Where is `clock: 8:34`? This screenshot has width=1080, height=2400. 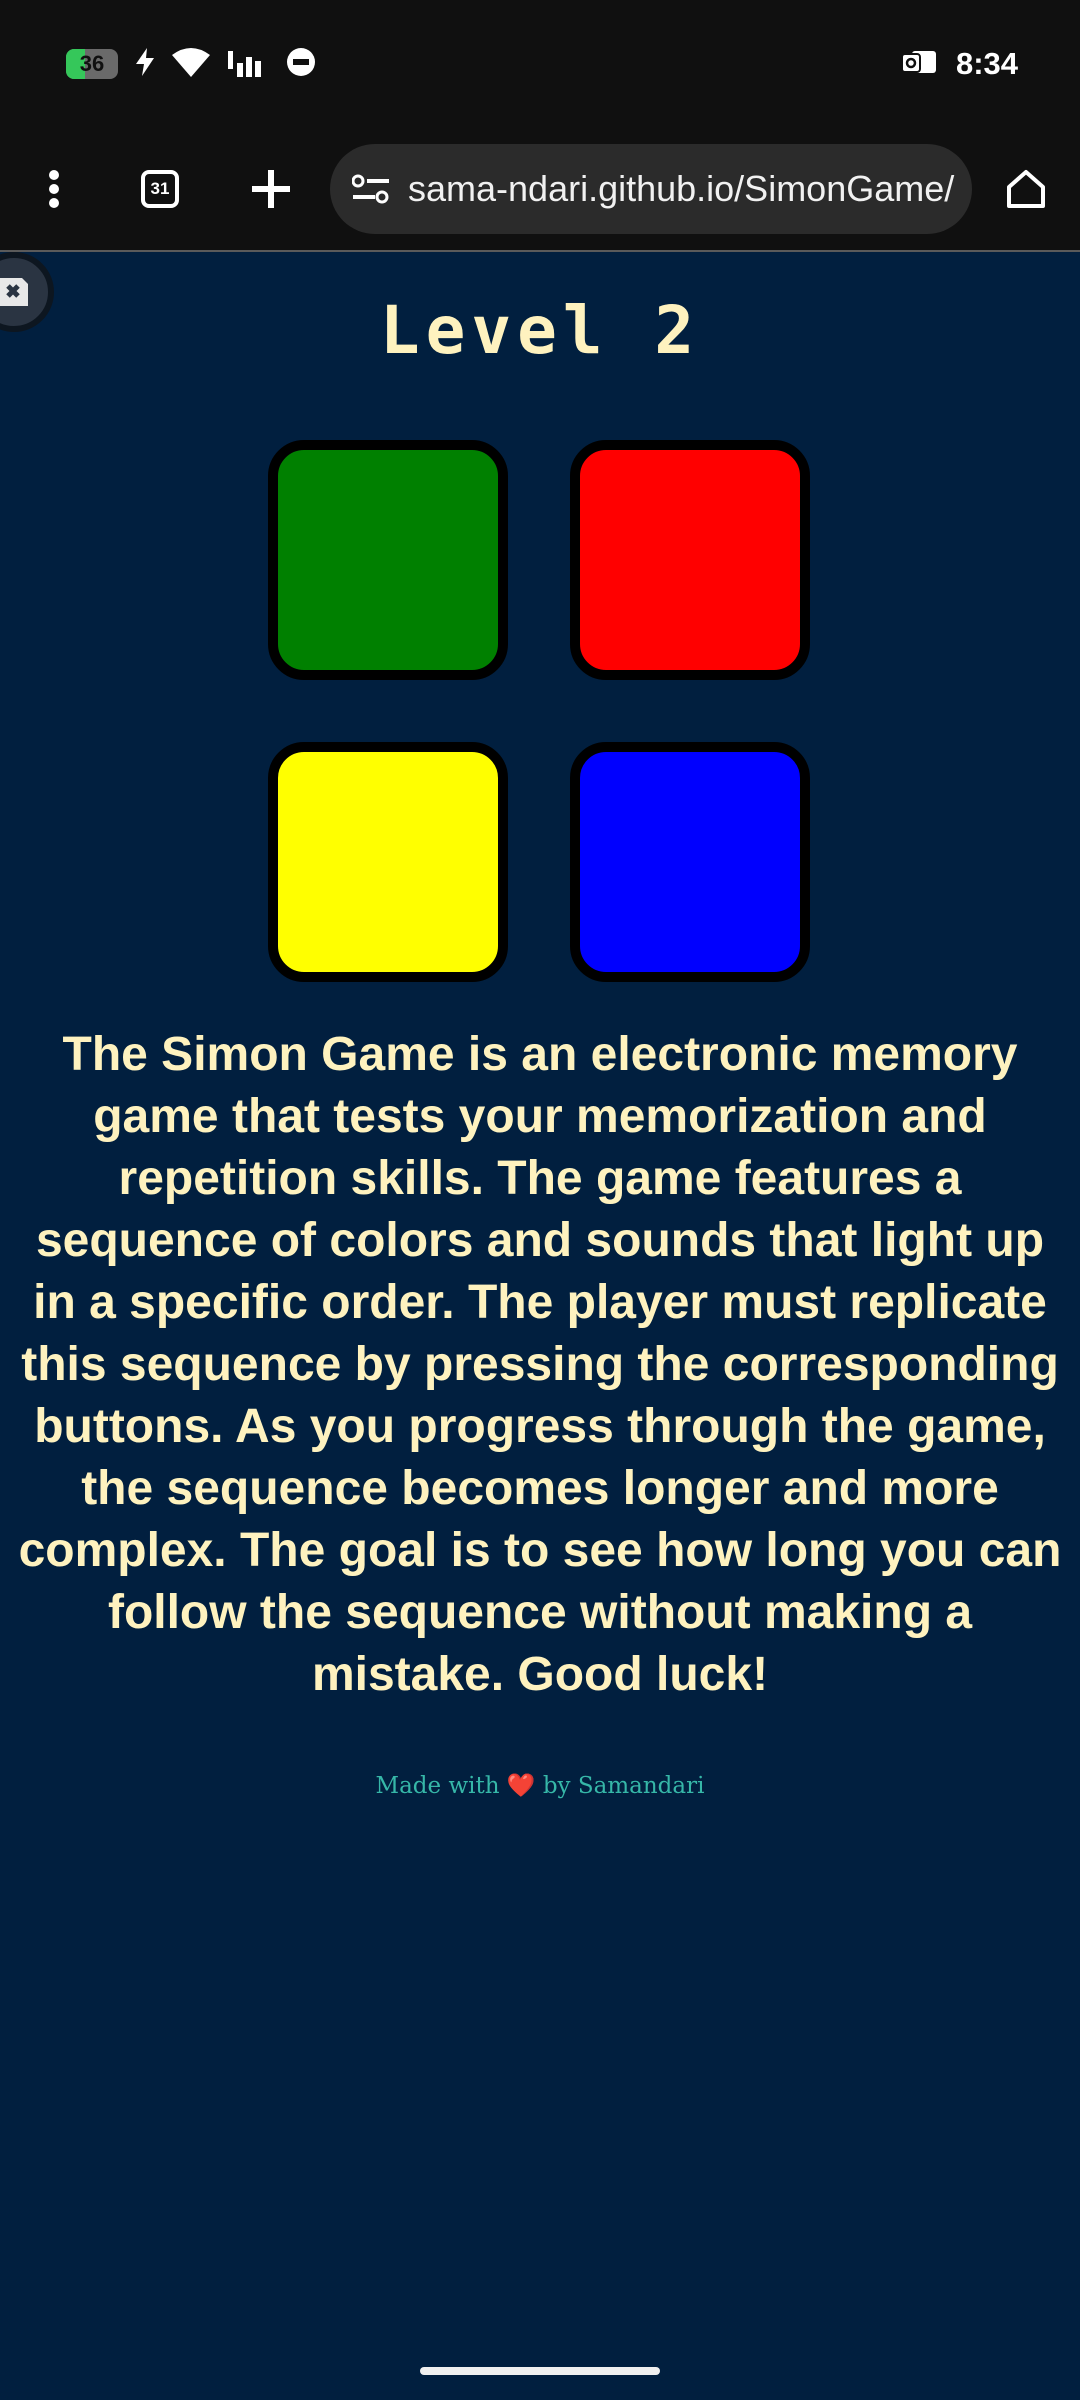
clock: 8:34 is located at coordinates (986, 63).